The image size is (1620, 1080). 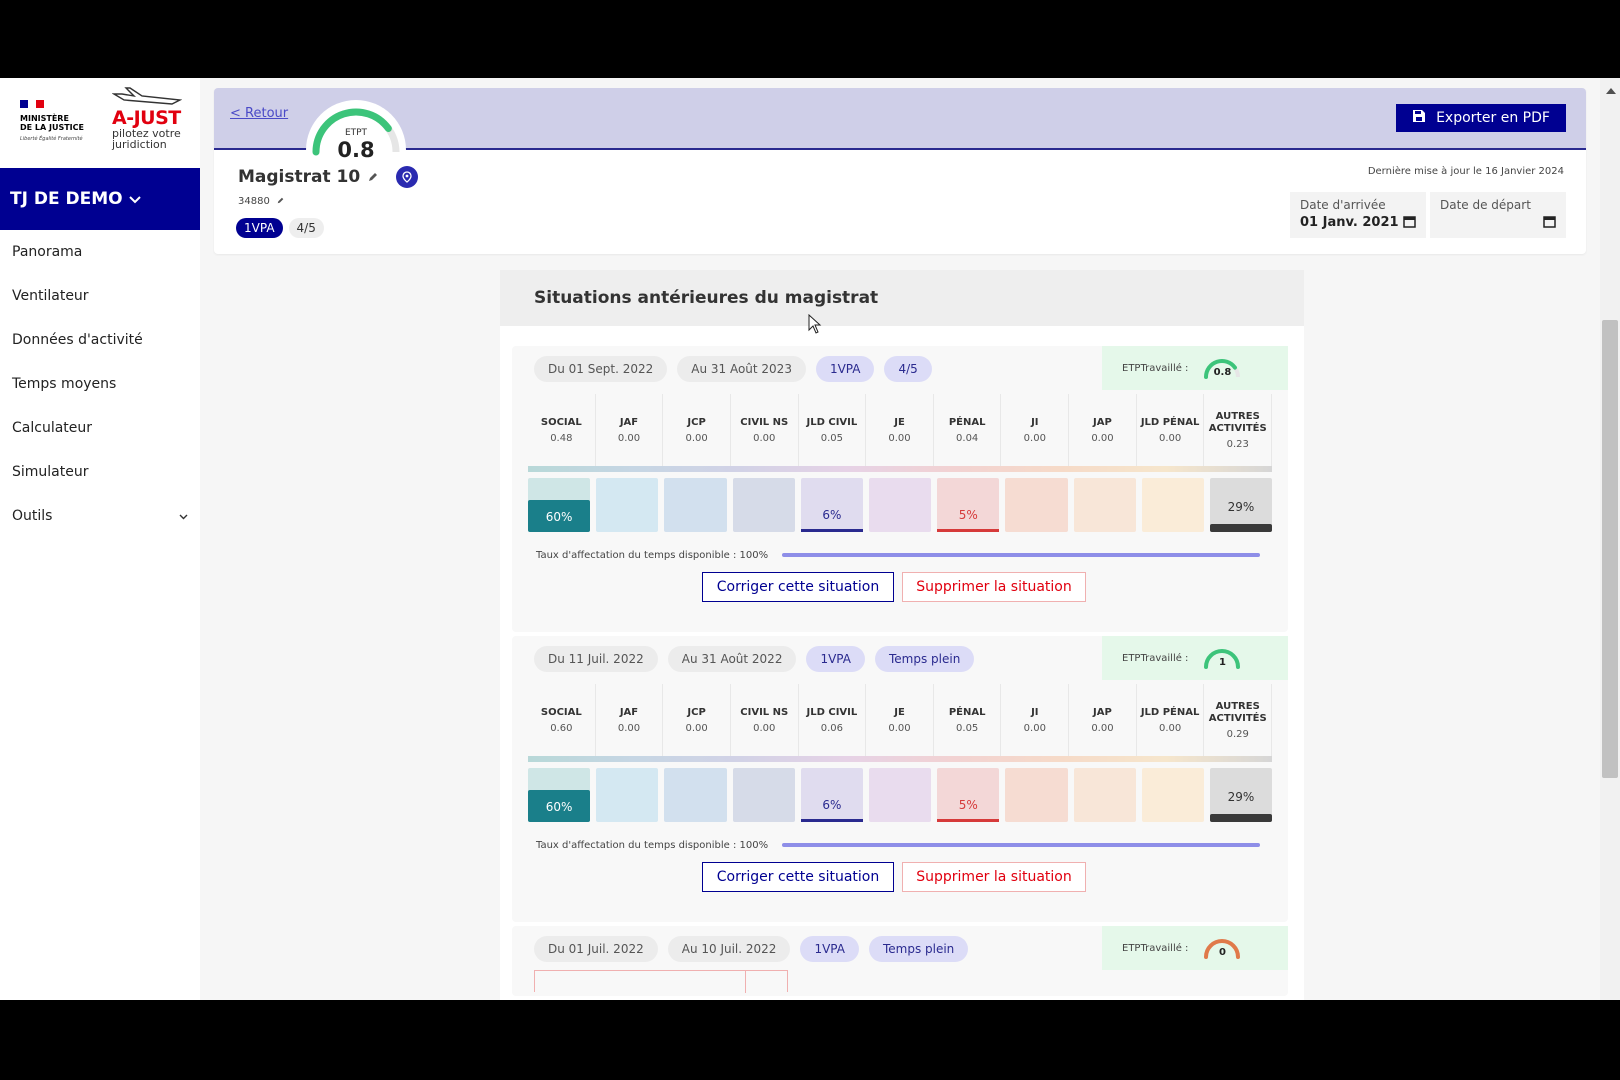 What do you see at coordinates (1343, 205) in the screenshot?
I see `arrival-date-label: Date d'arrivée` at bounding box center [1343, 205].